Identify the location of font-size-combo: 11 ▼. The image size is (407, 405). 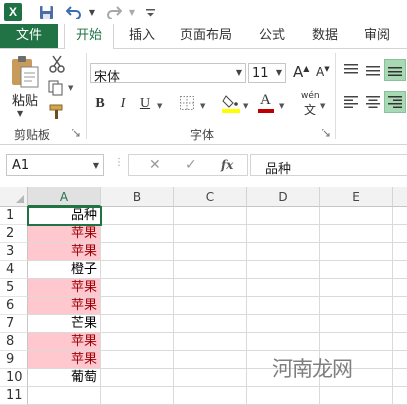
(267, 73).